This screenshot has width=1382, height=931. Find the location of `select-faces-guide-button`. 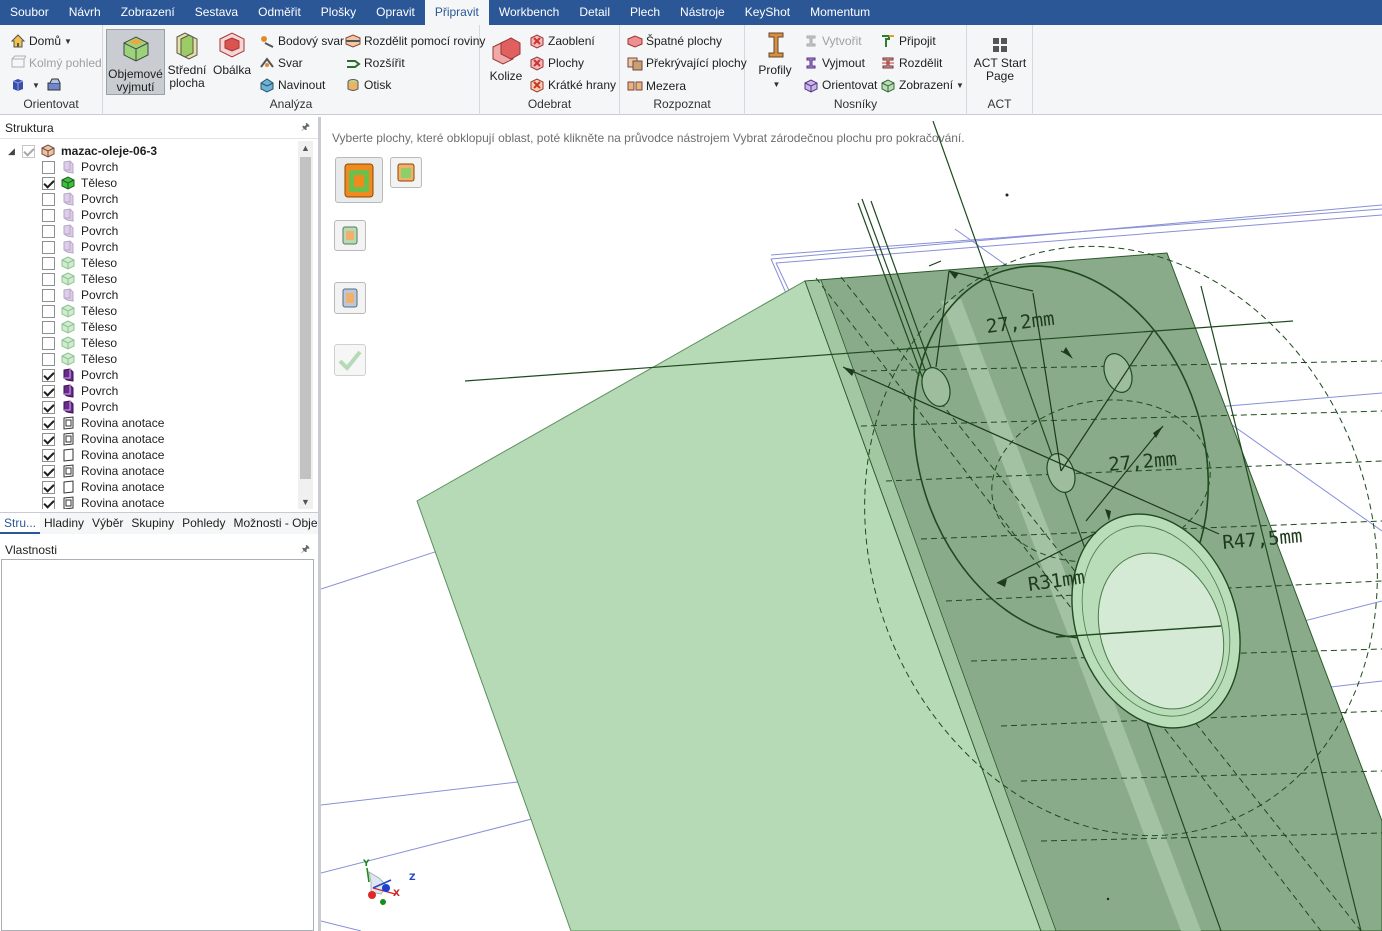

select-faces-guide-button is located at coordinates (359, 180).